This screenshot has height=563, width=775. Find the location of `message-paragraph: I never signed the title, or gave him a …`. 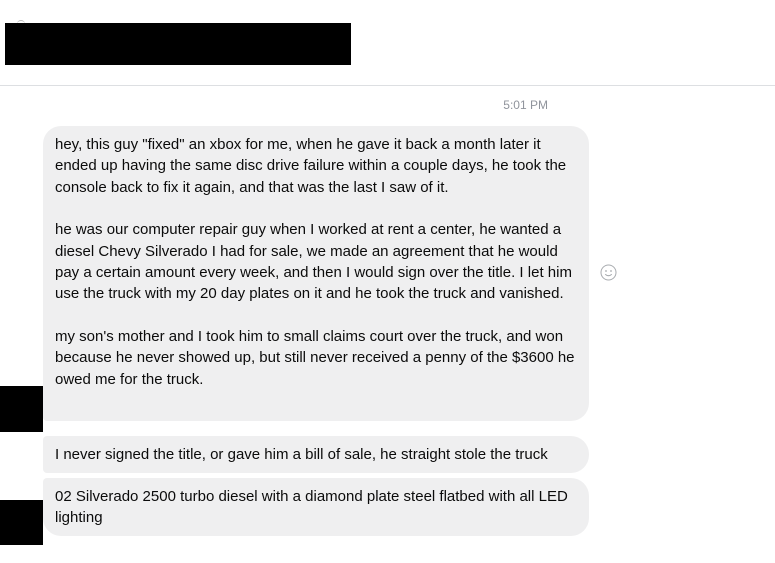

message-paragraph: I never signed the title, or gave him a … is located at coordinates (301, 454).